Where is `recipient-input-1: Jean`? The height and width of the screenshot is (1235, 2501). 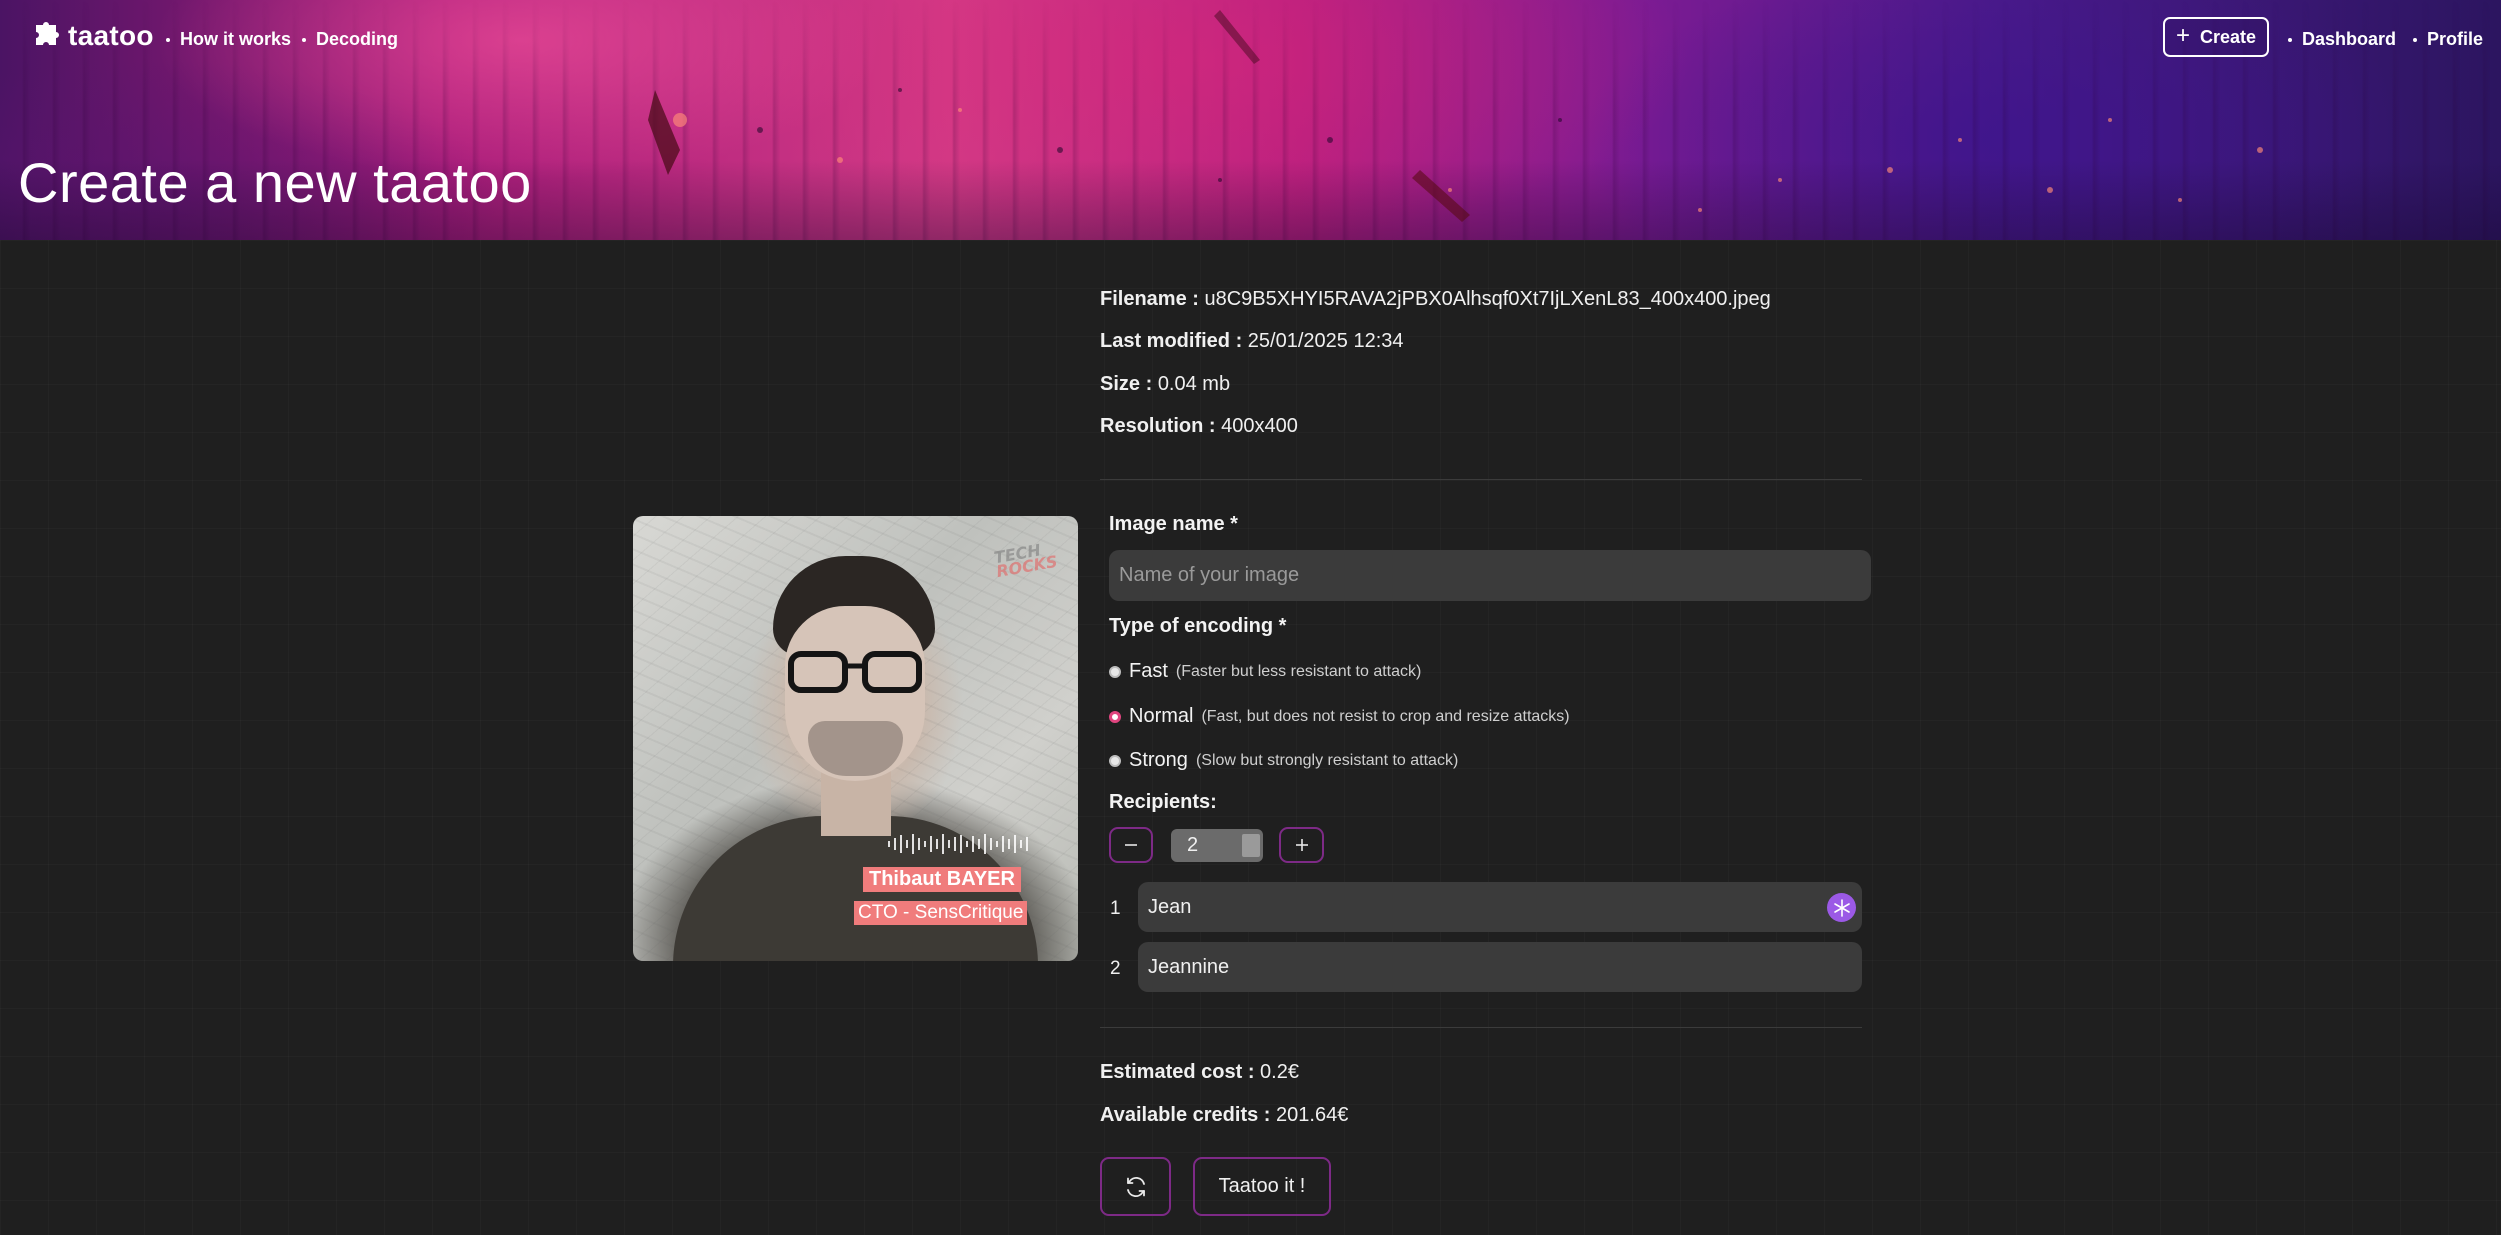 recipient-input-1: Jean is located at coordinates (1500, 907).